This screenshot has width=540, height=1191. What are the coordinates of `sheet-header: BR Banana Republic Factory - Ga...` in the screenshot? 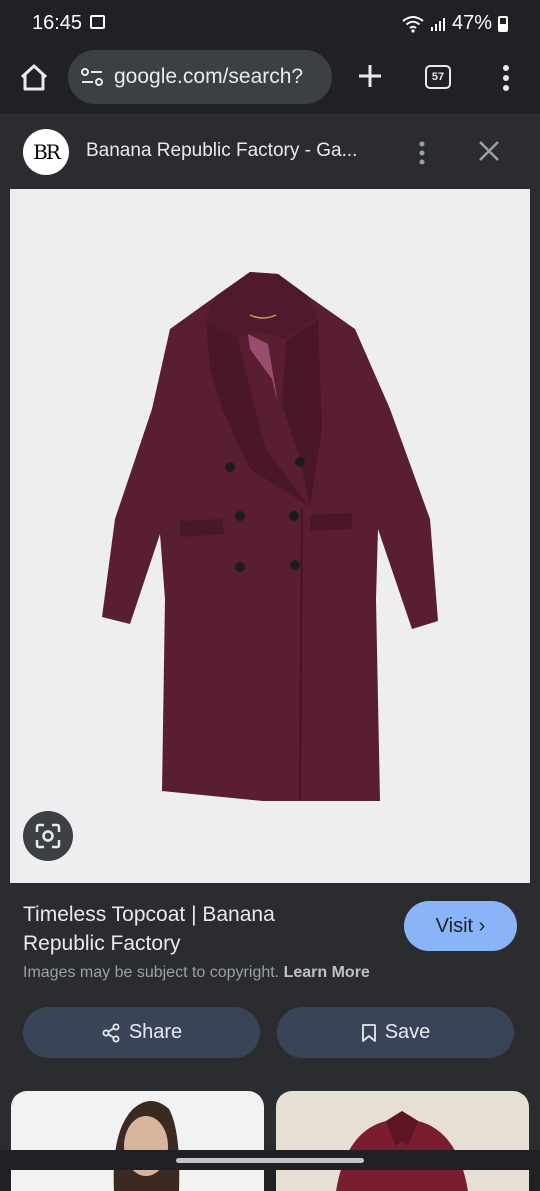 It's located at (270, 152).